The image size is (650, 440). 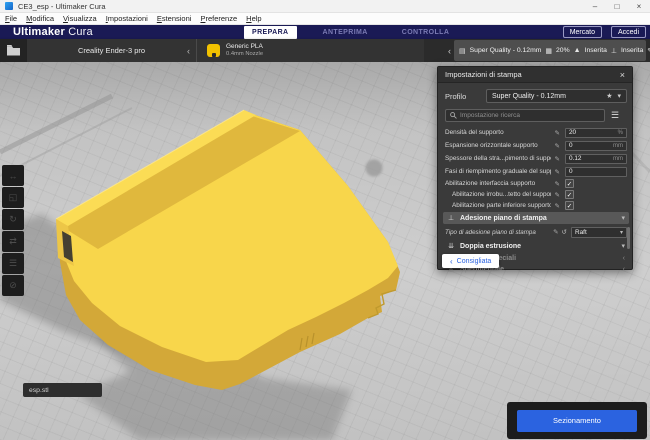 What do you see at coordinates (609, 96) in the screenshot?
I see `star-icon: ★` at bounding box center [609, 96].